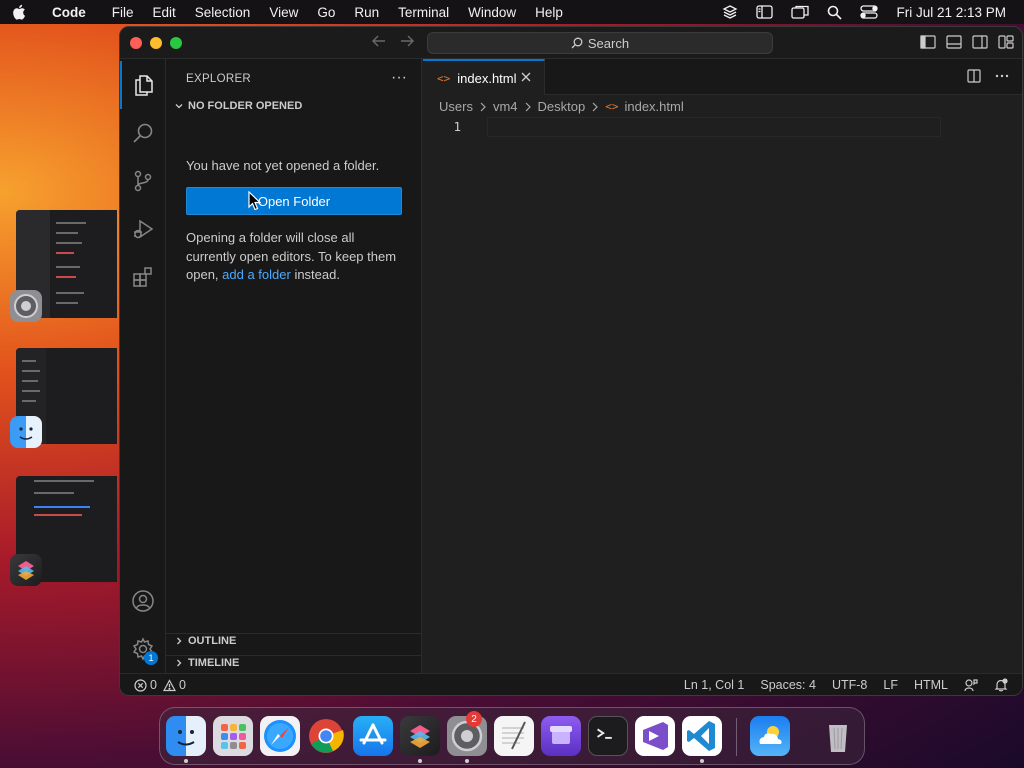 This screenshot has height=768, width=1024. What do you see at coordinates (1002, 78) in the screenshot?
I see `more-actions-icon` at bounding box center [1002, 78].